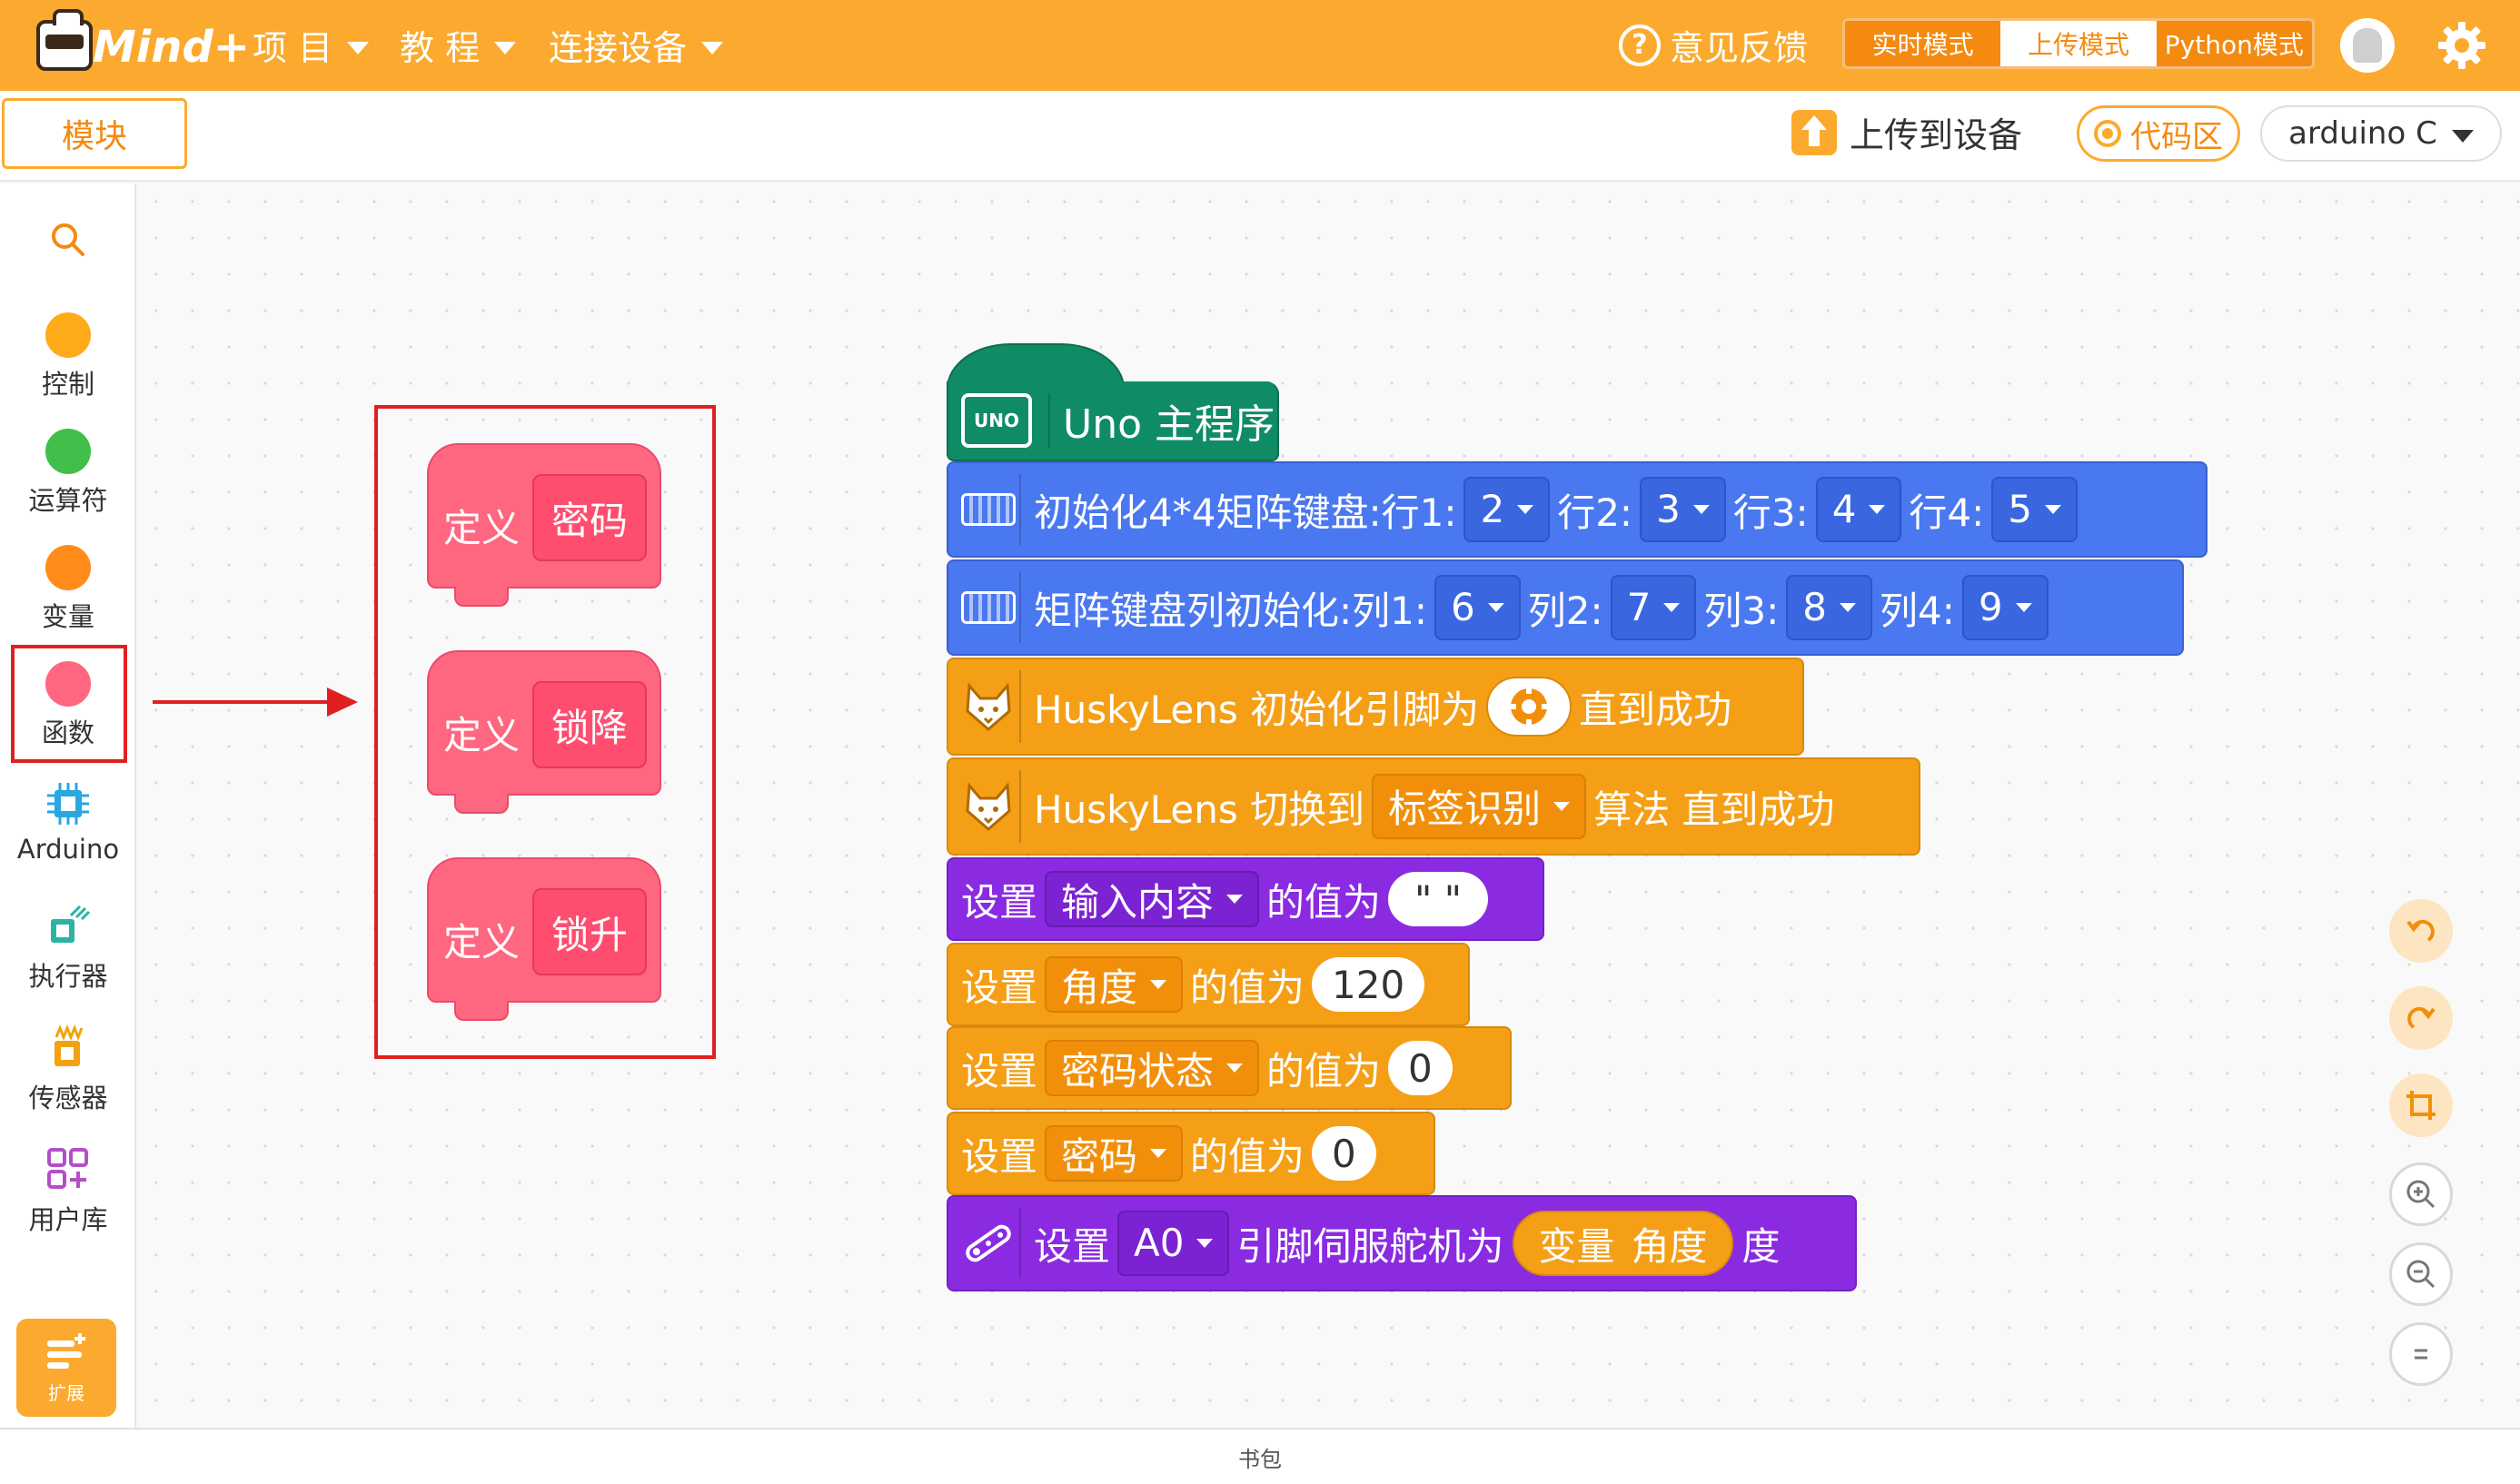  What do you see at coordinates (2005, 607) in the screenshot?
I see `col4-dropdown: 9` at bounding box center [2005, 607].